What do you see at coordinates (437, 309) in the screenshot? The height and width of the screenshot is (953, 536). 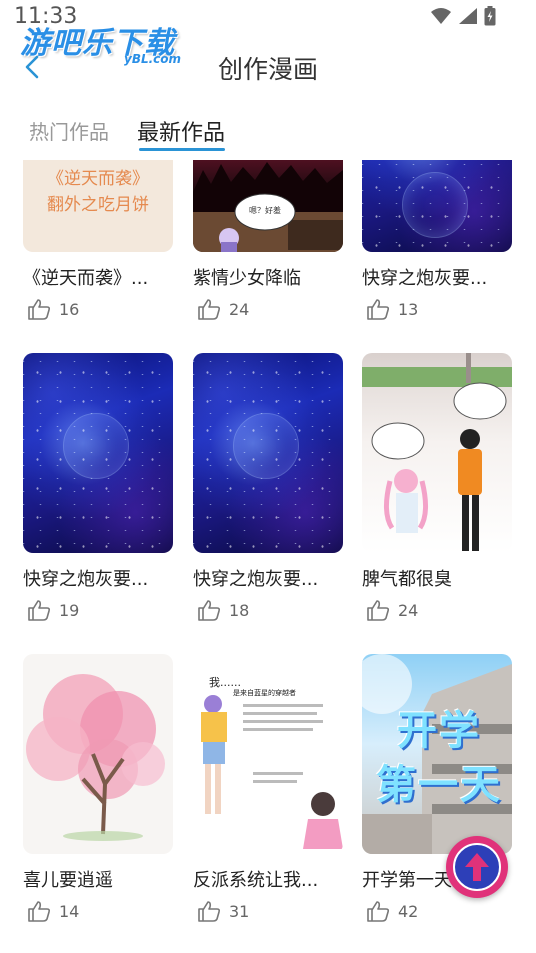 I see `like-count: 13` at bounding box center [437, 309].